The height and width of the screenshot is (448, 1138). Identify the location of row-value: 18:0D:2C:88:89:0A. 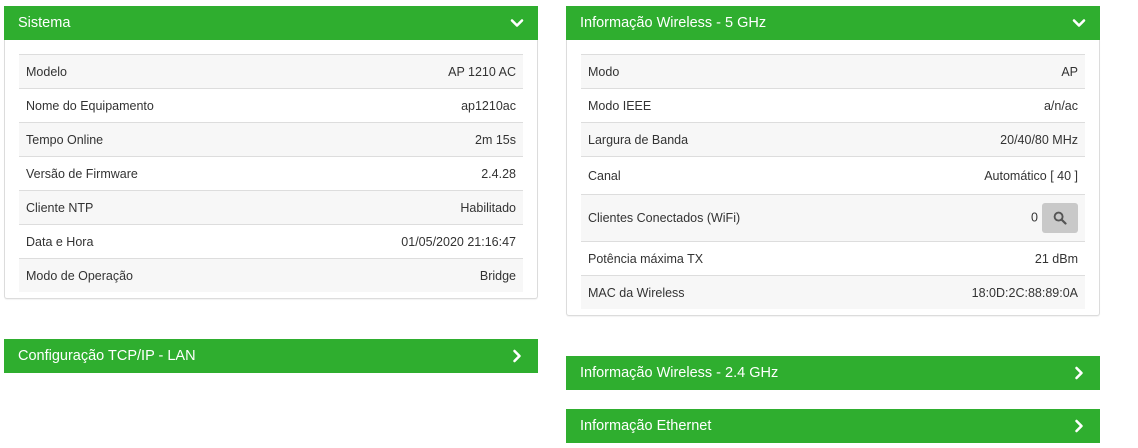
(1024, 292).